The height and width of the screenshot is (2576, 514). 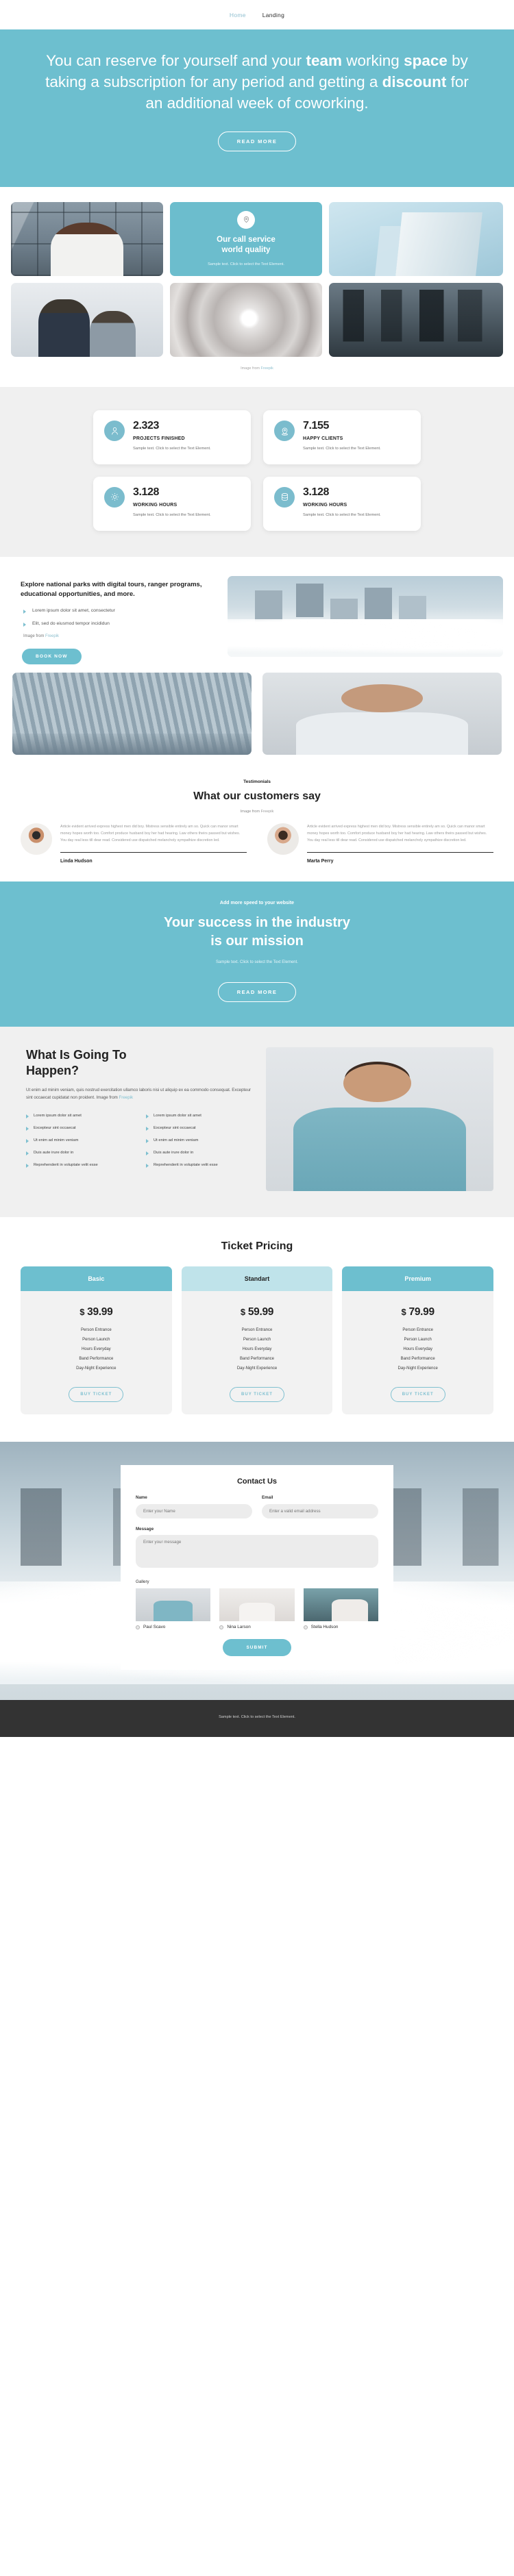 I want to click on contact-section: Contact Us Name Email Message Gallery, so click(x=257, y=1571).